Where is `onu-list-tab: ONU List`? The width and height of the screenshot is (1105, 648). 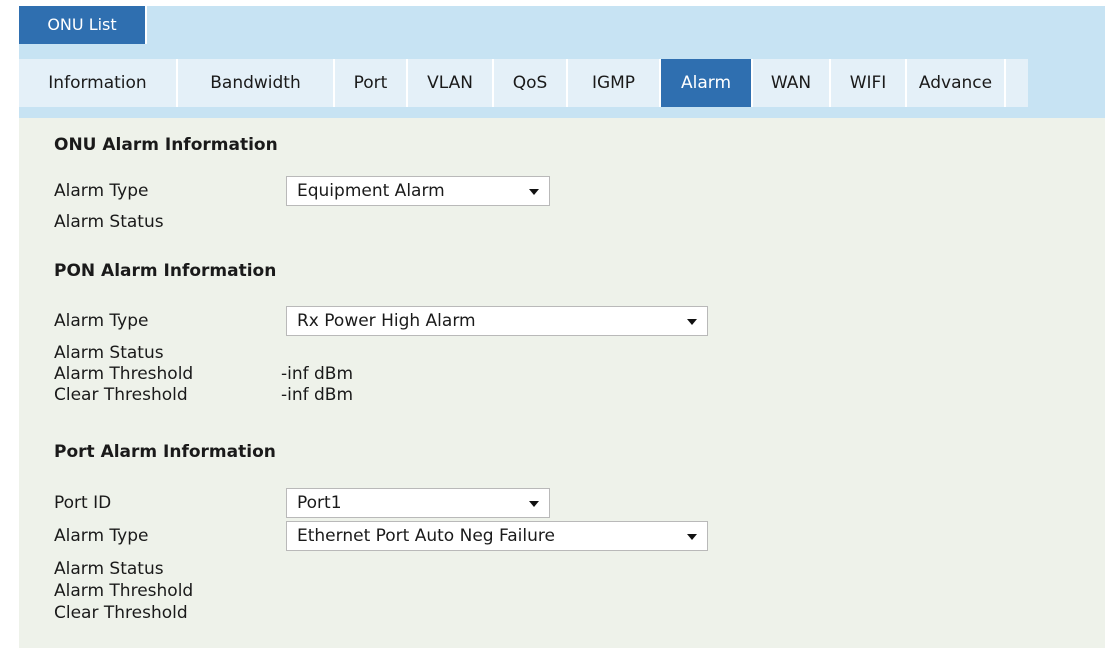
onu-list-tab: ONU List is located at coordinates (83, 25).